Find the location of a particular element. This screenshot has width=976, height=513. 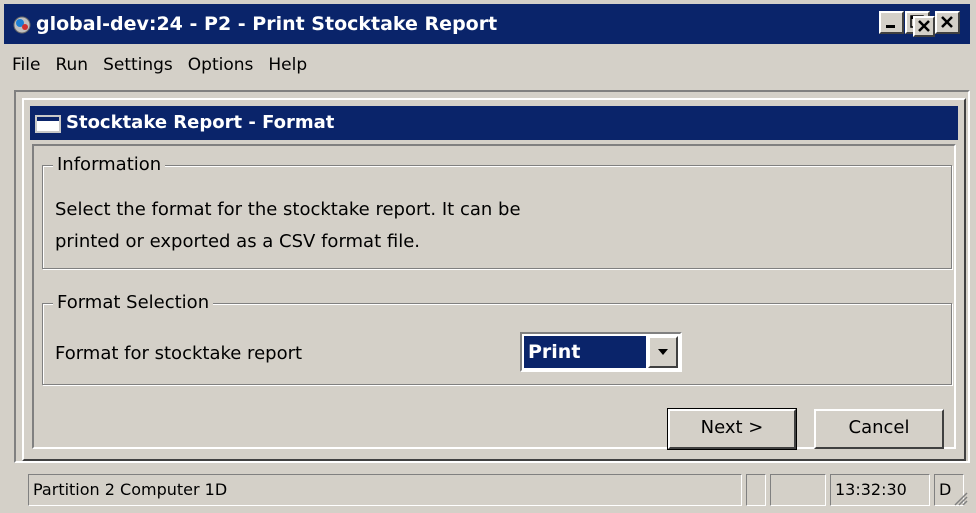

minimize-button is located at coordinates (891, 22).